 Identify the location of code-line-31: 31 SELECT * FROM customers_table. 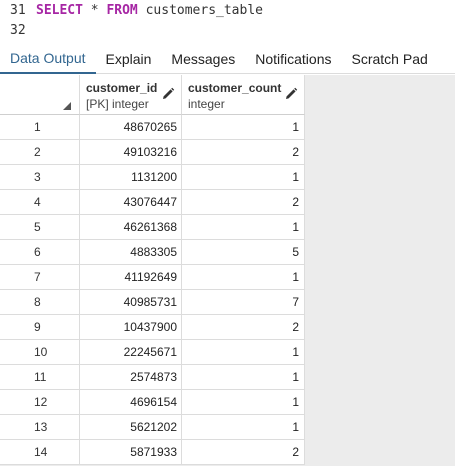
(131, 10).